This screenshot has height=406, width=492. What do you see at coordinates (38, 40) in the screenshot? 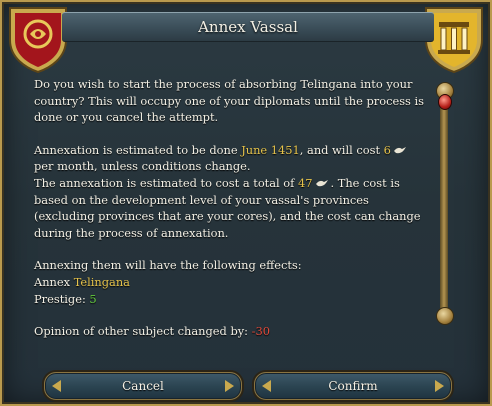
I see `red-crest-shield-icon` at bounding box center [38, 40].